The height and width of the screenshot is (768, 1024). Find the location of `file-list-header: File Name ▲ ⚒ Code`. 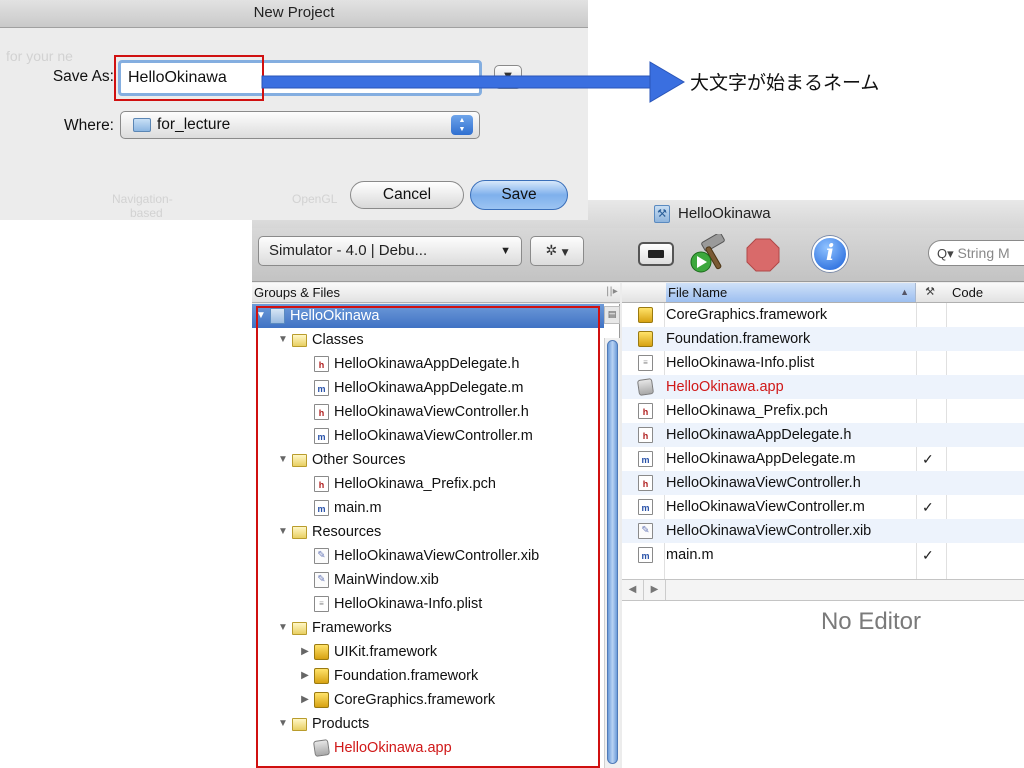

file-list-header: File Name ▲ ⚒ Code is located at coordinates (823, 293).